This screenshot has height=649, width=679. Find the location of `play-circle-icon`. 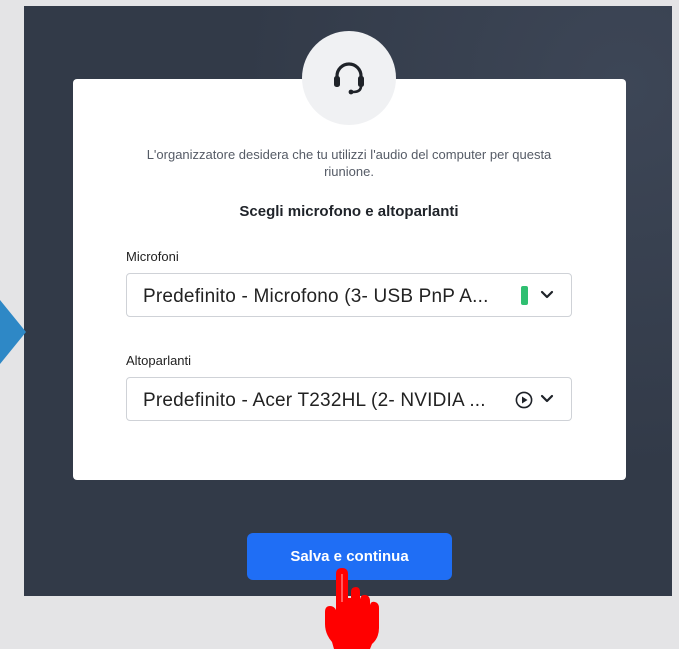

play-circle-icon is located at coordinates (524, 400).